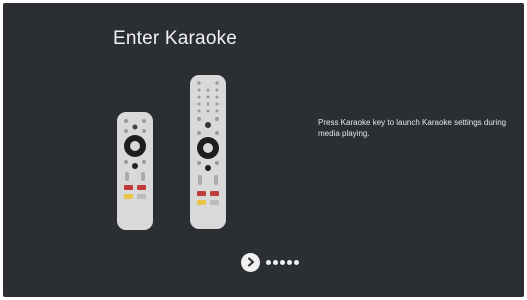 The image size is (527, 300). I want to click on pager, so click(270, 262).